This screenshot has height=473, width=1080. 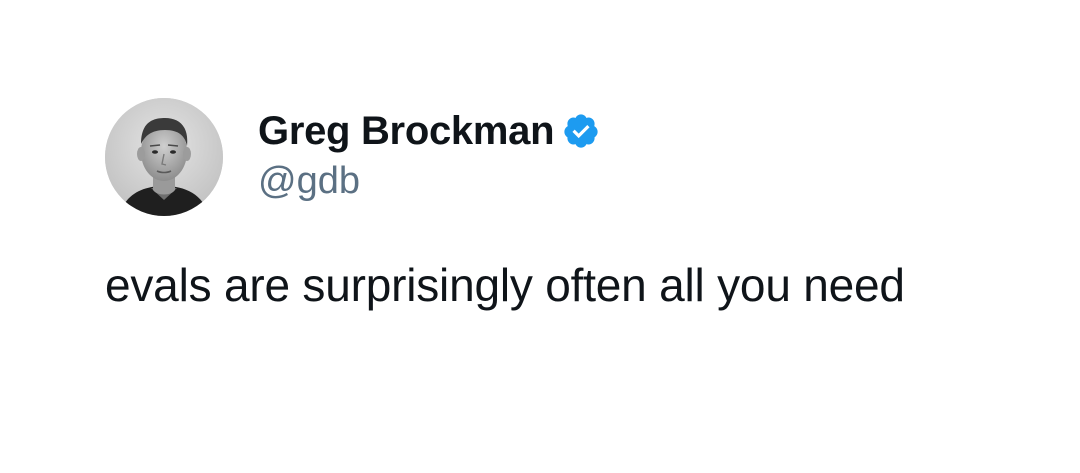 I want to click on author-row: Greg Brockman, so click(x=429, y=131).